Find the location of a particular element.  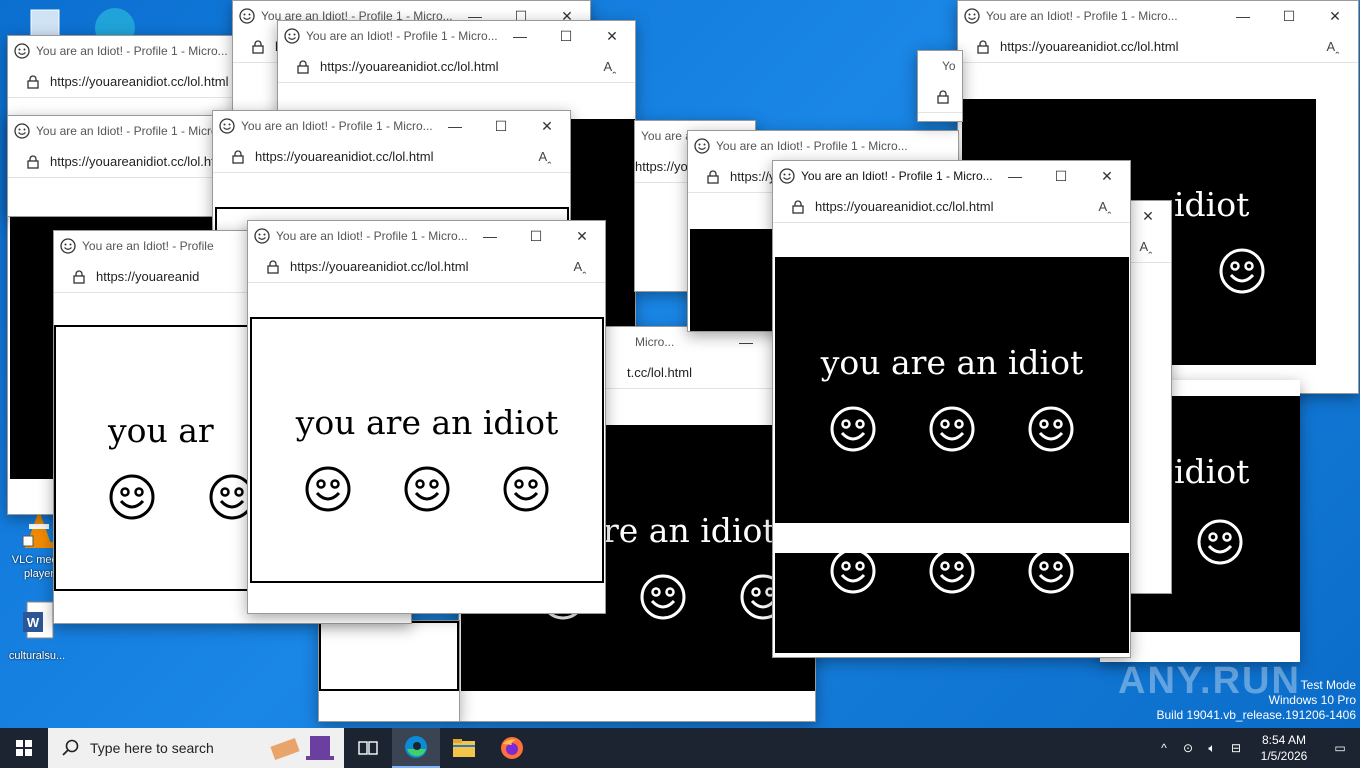

search-icon is located at coordinates (70, 747).